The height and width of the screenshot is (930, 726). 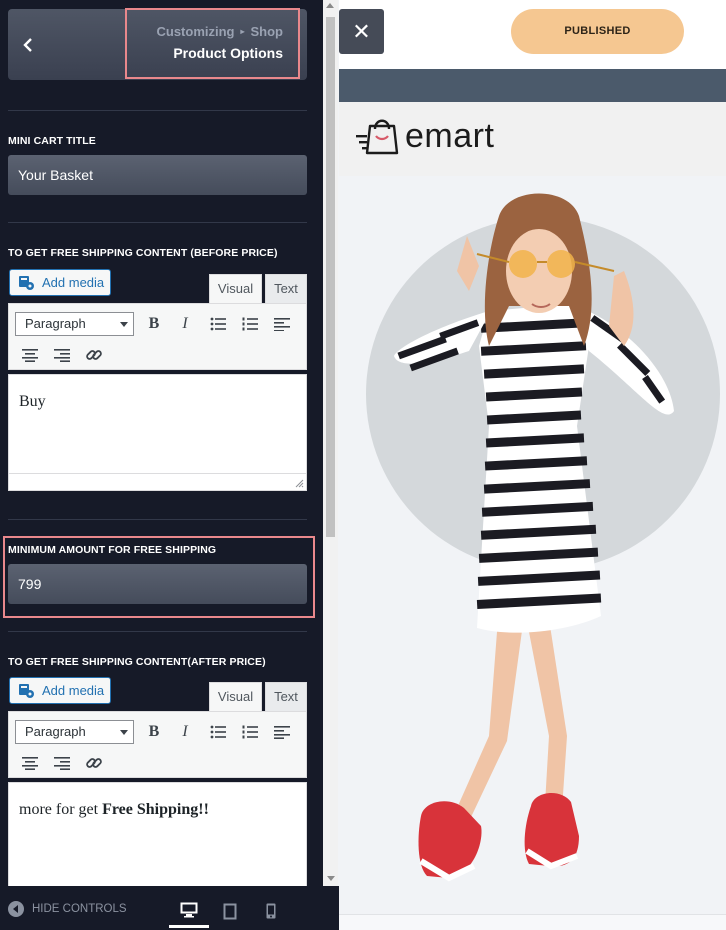 I want to click on editor-content-bold: Free Shipping!!, so click(x=155, y=809).